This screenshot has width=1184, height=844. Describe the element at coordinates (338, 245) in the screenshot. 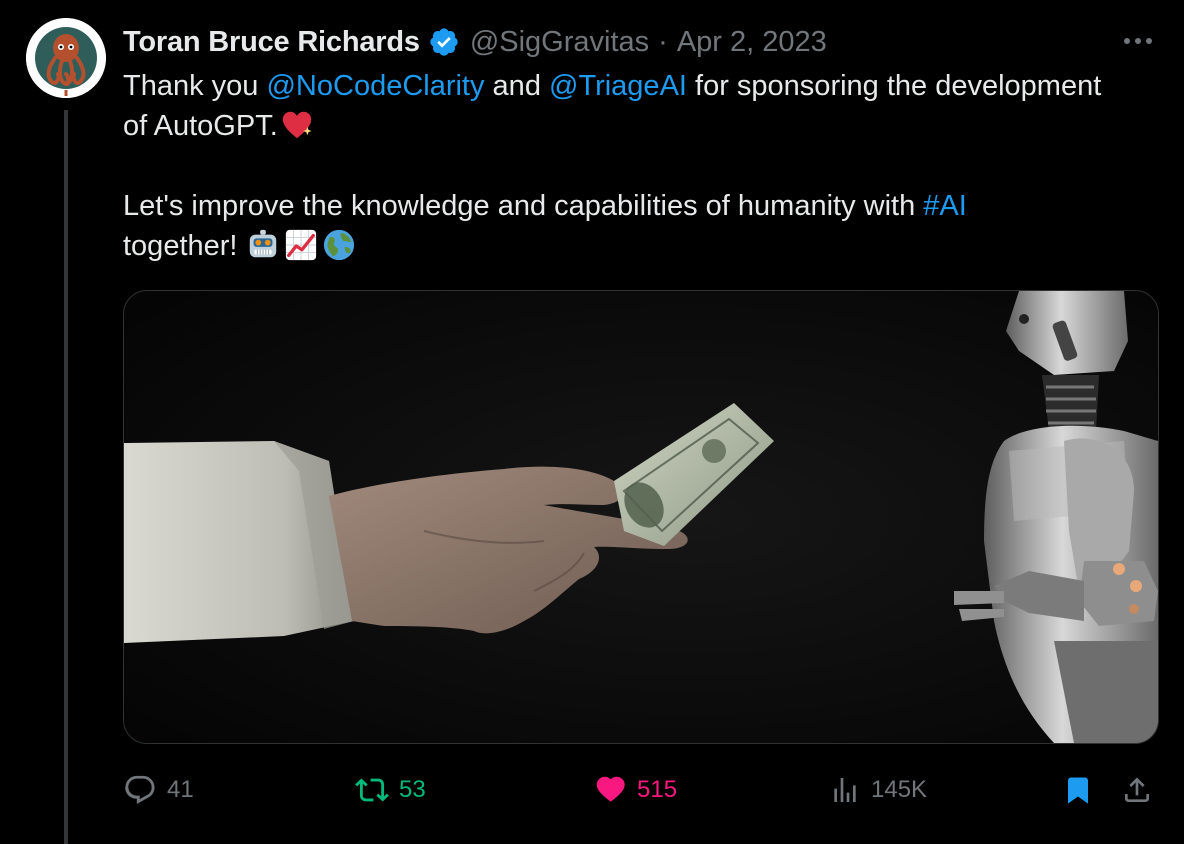

I see `globe-emoji-icon` at that location.